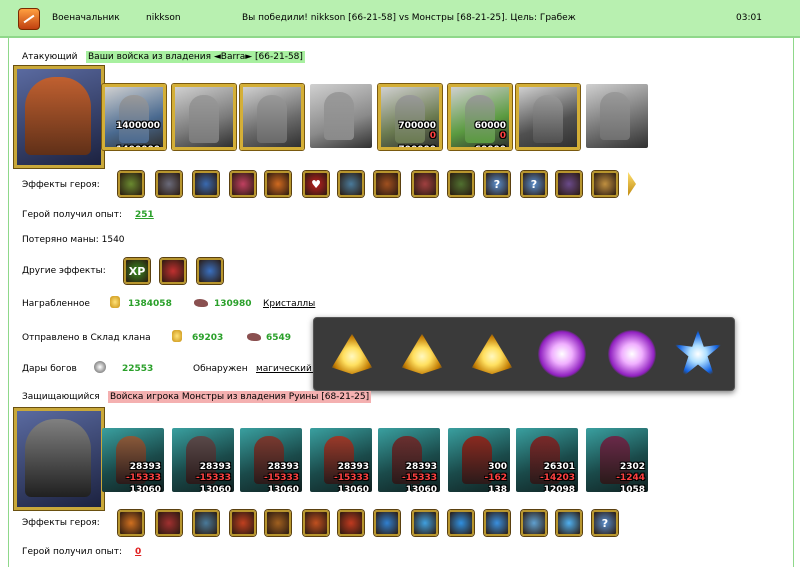 The width and height of the screenshot is (800, 567). What do you see at coordinates (479, 460) in the screenshot?
I see `defender-unit-card: 300 -162 138` at bounding box center [479, 460].